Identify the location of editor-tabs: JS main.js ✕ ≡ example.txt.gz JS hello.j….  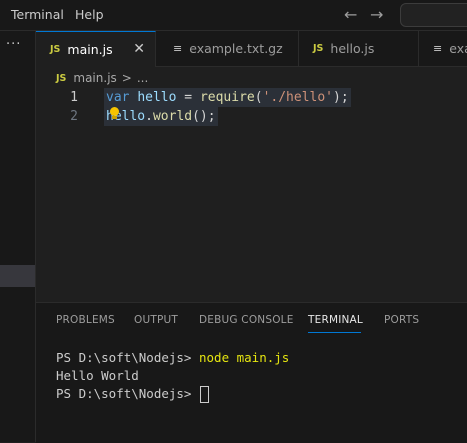
(251, 49).